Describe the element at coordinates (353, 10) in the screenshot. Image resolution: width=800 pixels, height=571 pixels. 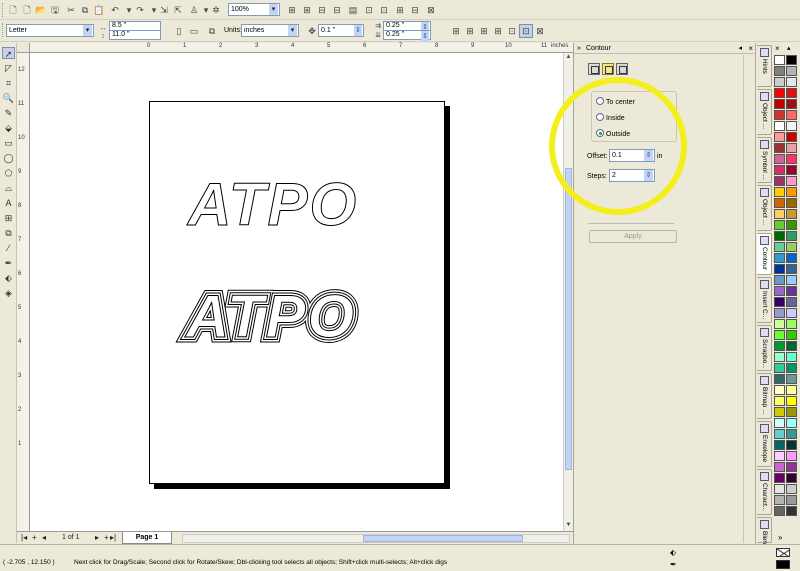
I see `welcome-screen-icon: ▤` at that location.